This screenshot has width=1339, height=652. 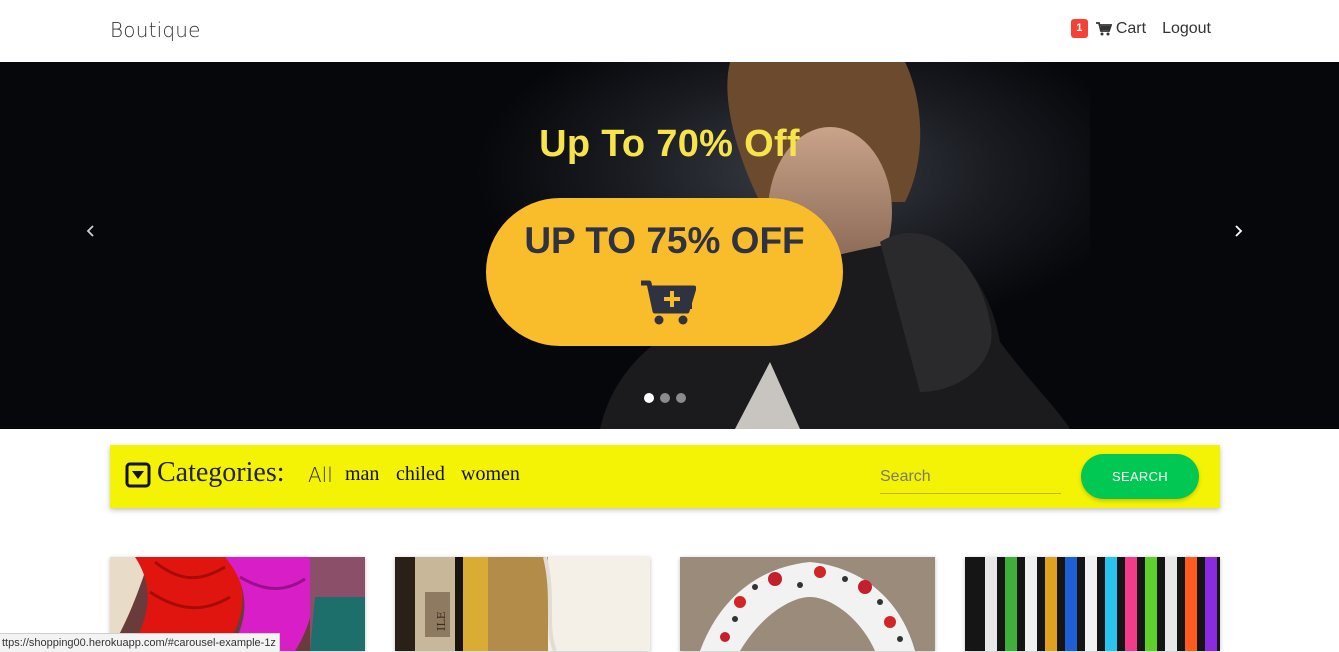 I want to click on shopping-cart-icon, so click(x=1103, y=28).